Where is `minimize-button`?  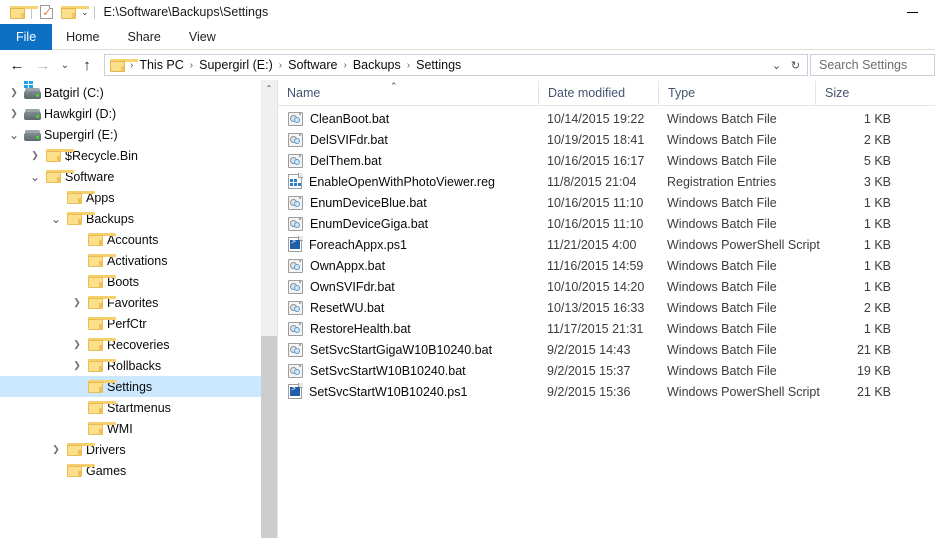 minimize-button is located at coordinates (912, 12).